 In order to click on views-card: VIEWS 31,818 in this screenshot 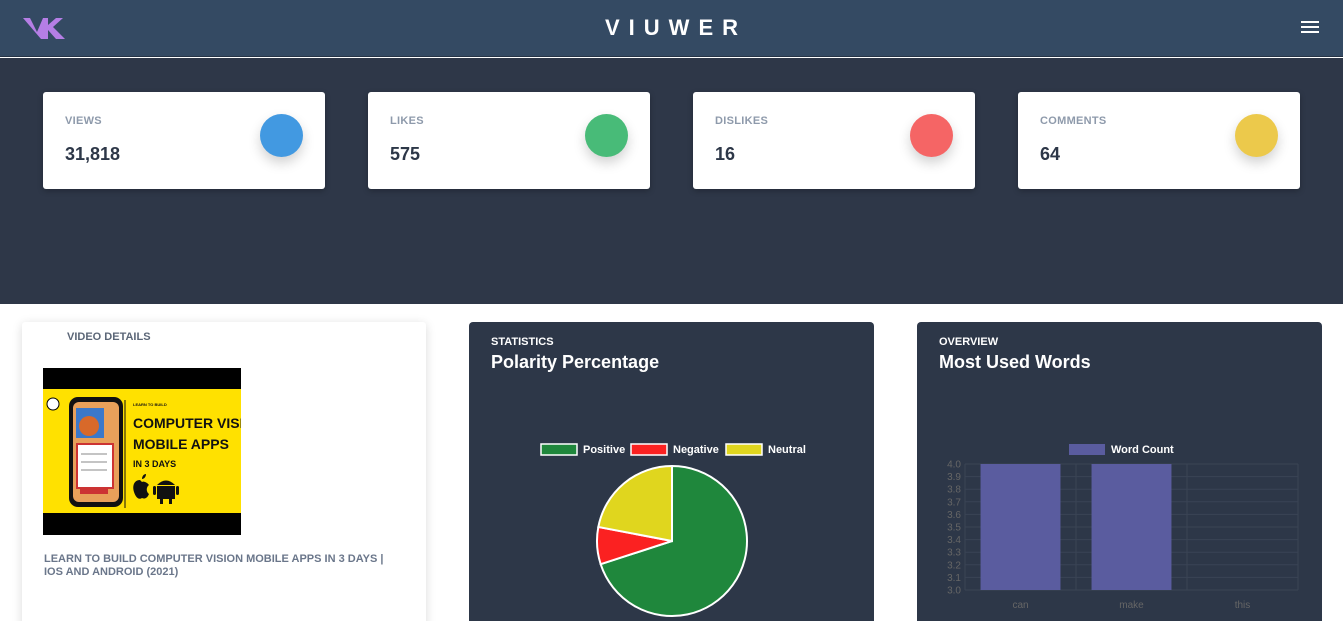, I will do `click(184, 140)`.